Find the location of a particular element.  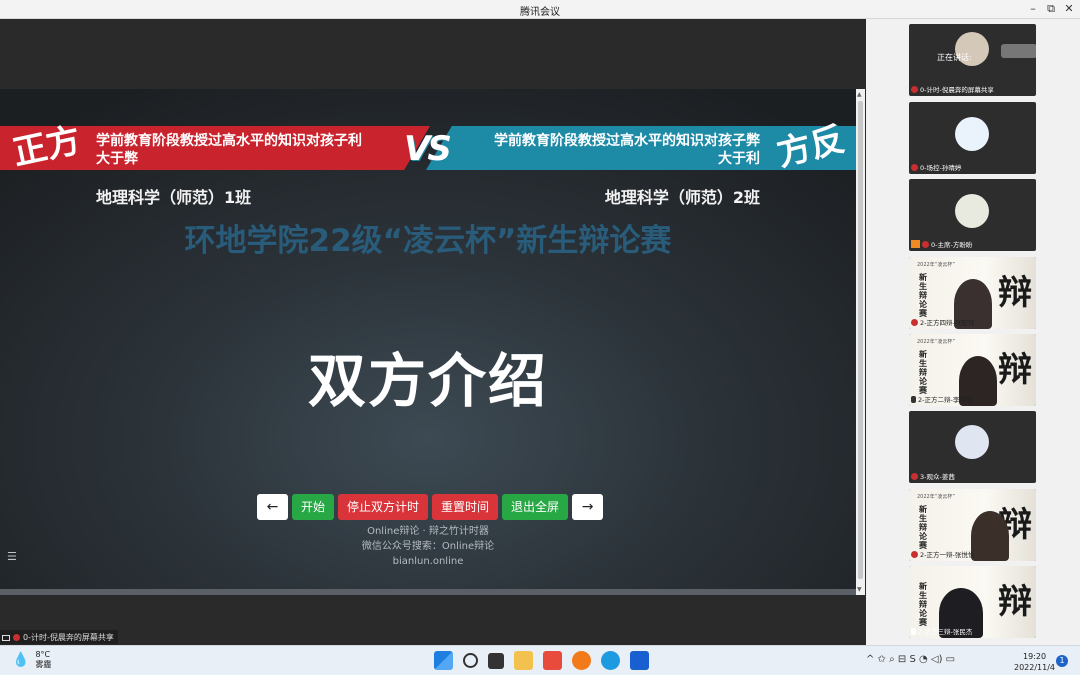

mic-icon is located at coordinates (913, 399).